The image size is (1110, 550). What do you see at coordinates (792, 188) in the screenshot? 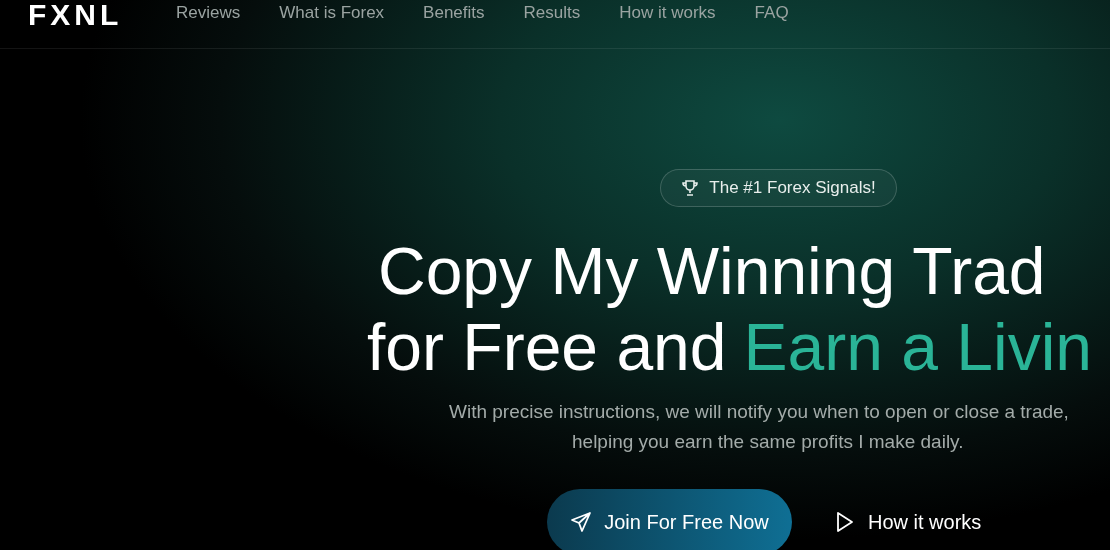
I see `badge-text: The #1 Forex Signals!` at bounding box center [792, 188].